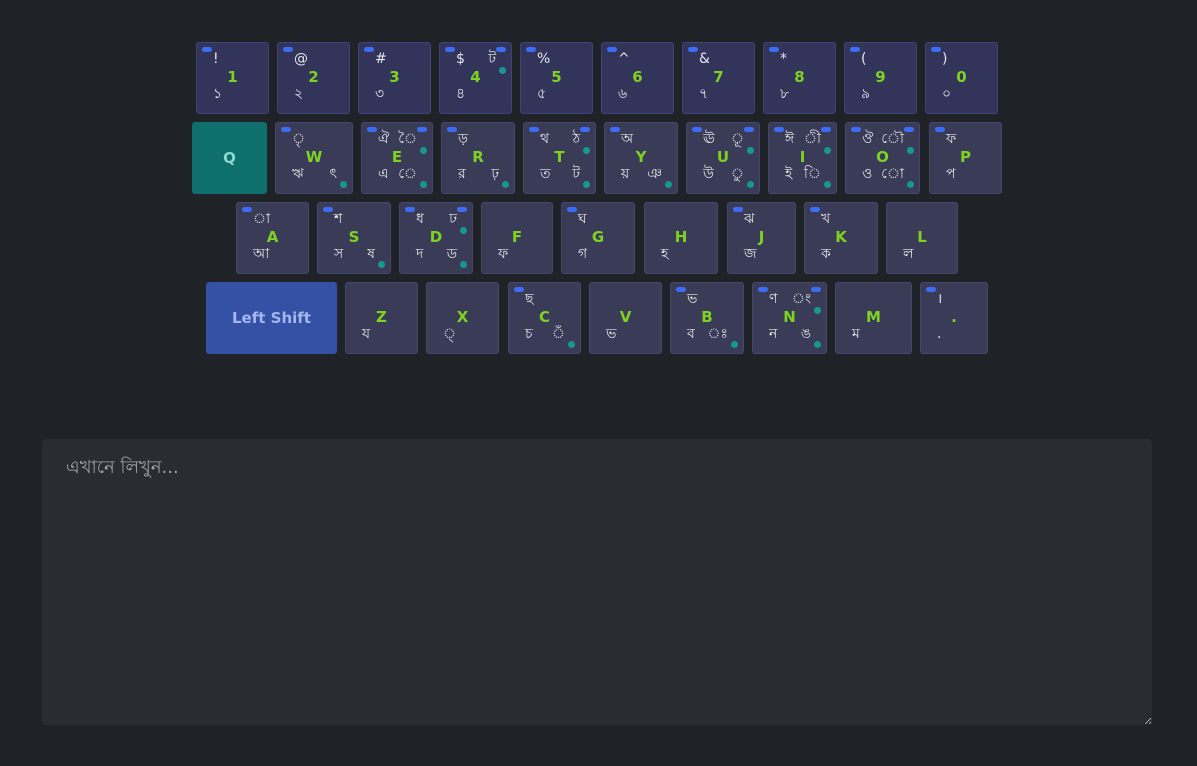 The image size is (1197, 766). Describe the element at coordinates (495, 174) in the screenshot. I see `alt-char-label: ঢ়` at that location.